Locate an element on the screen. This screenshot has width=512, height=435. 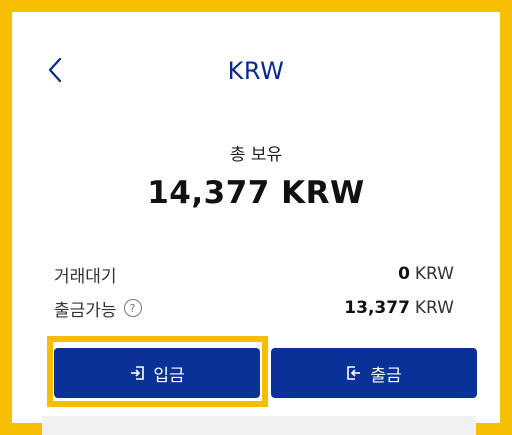
bottom-divider is located at coordinates (259, 425).